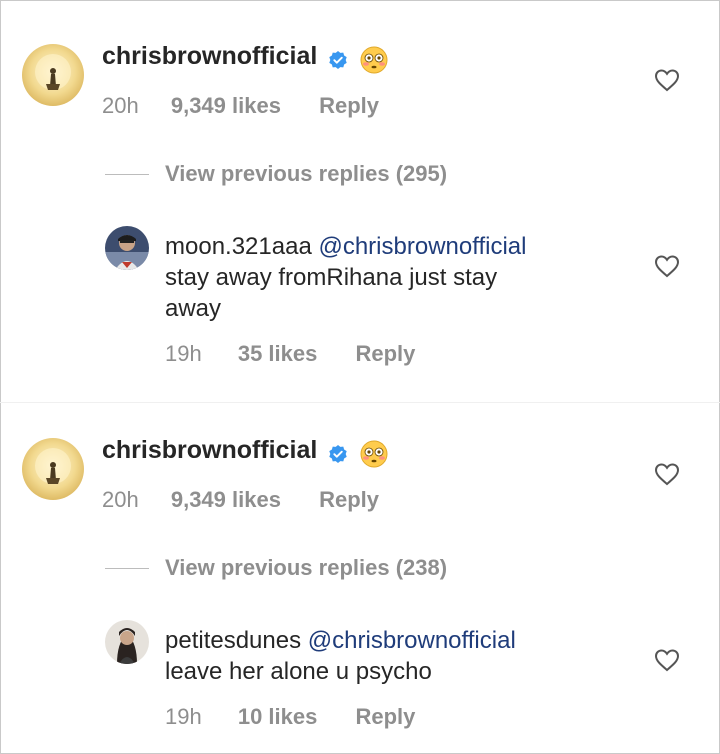  Describe the element at coordinates (193, 308) in the screenshot. I see `reply-text-line: away` at that location.